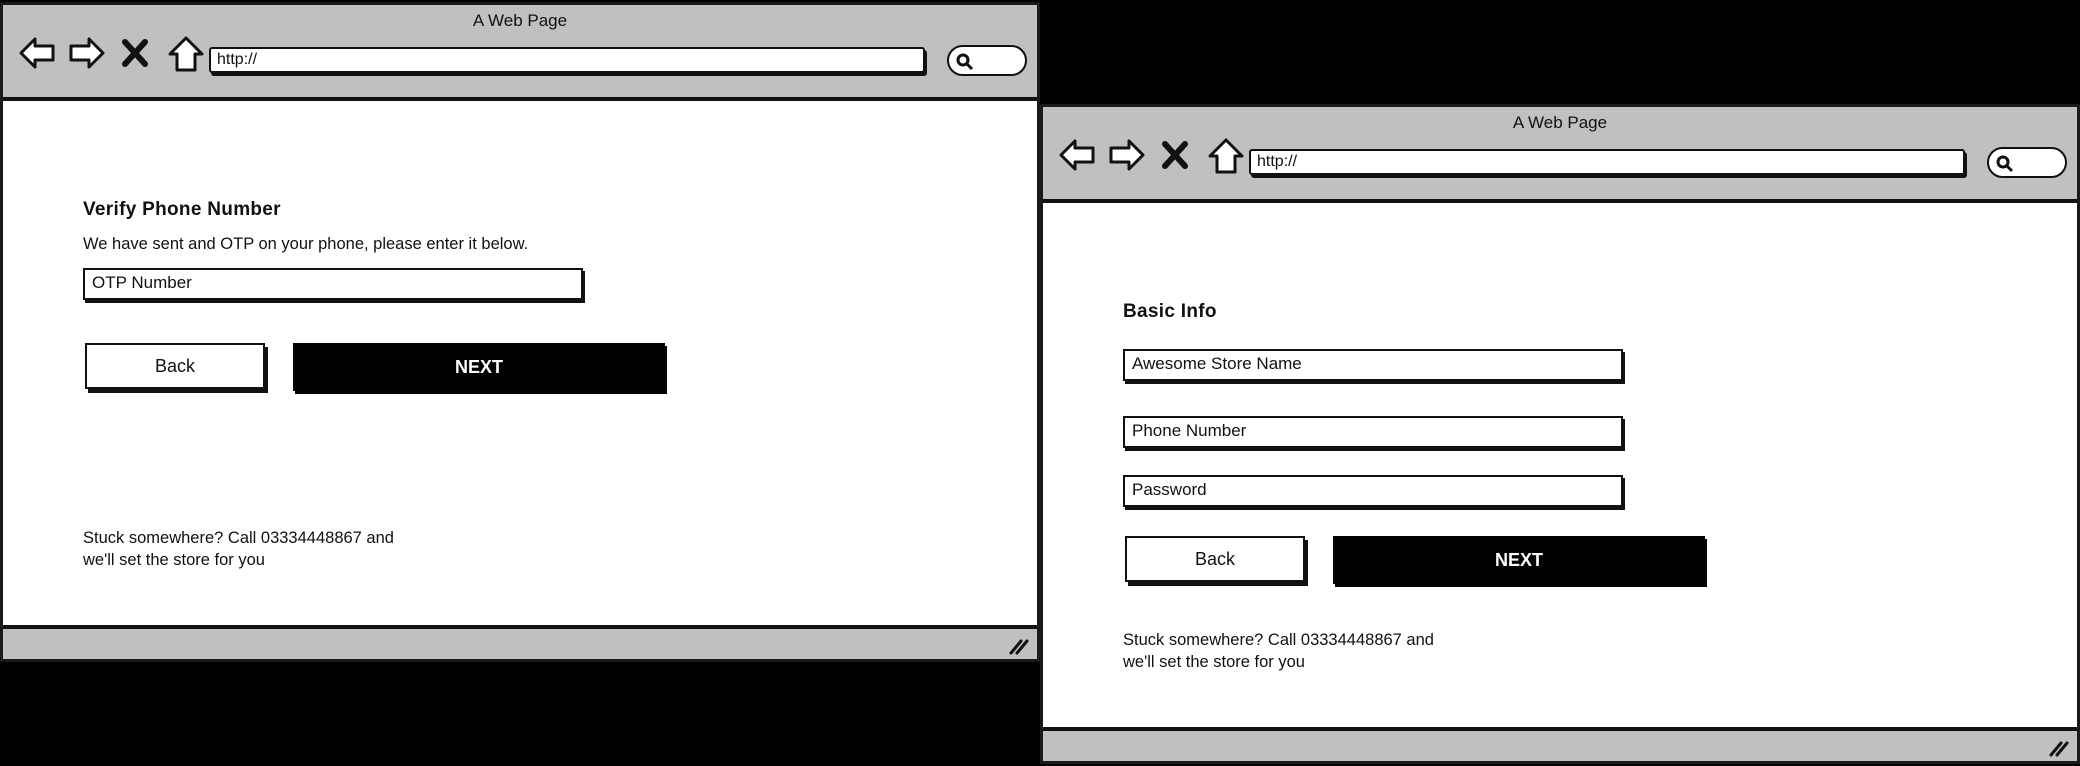 The image size is (2080, 766). I want to click on password-input: Password, so click(1373, 491).